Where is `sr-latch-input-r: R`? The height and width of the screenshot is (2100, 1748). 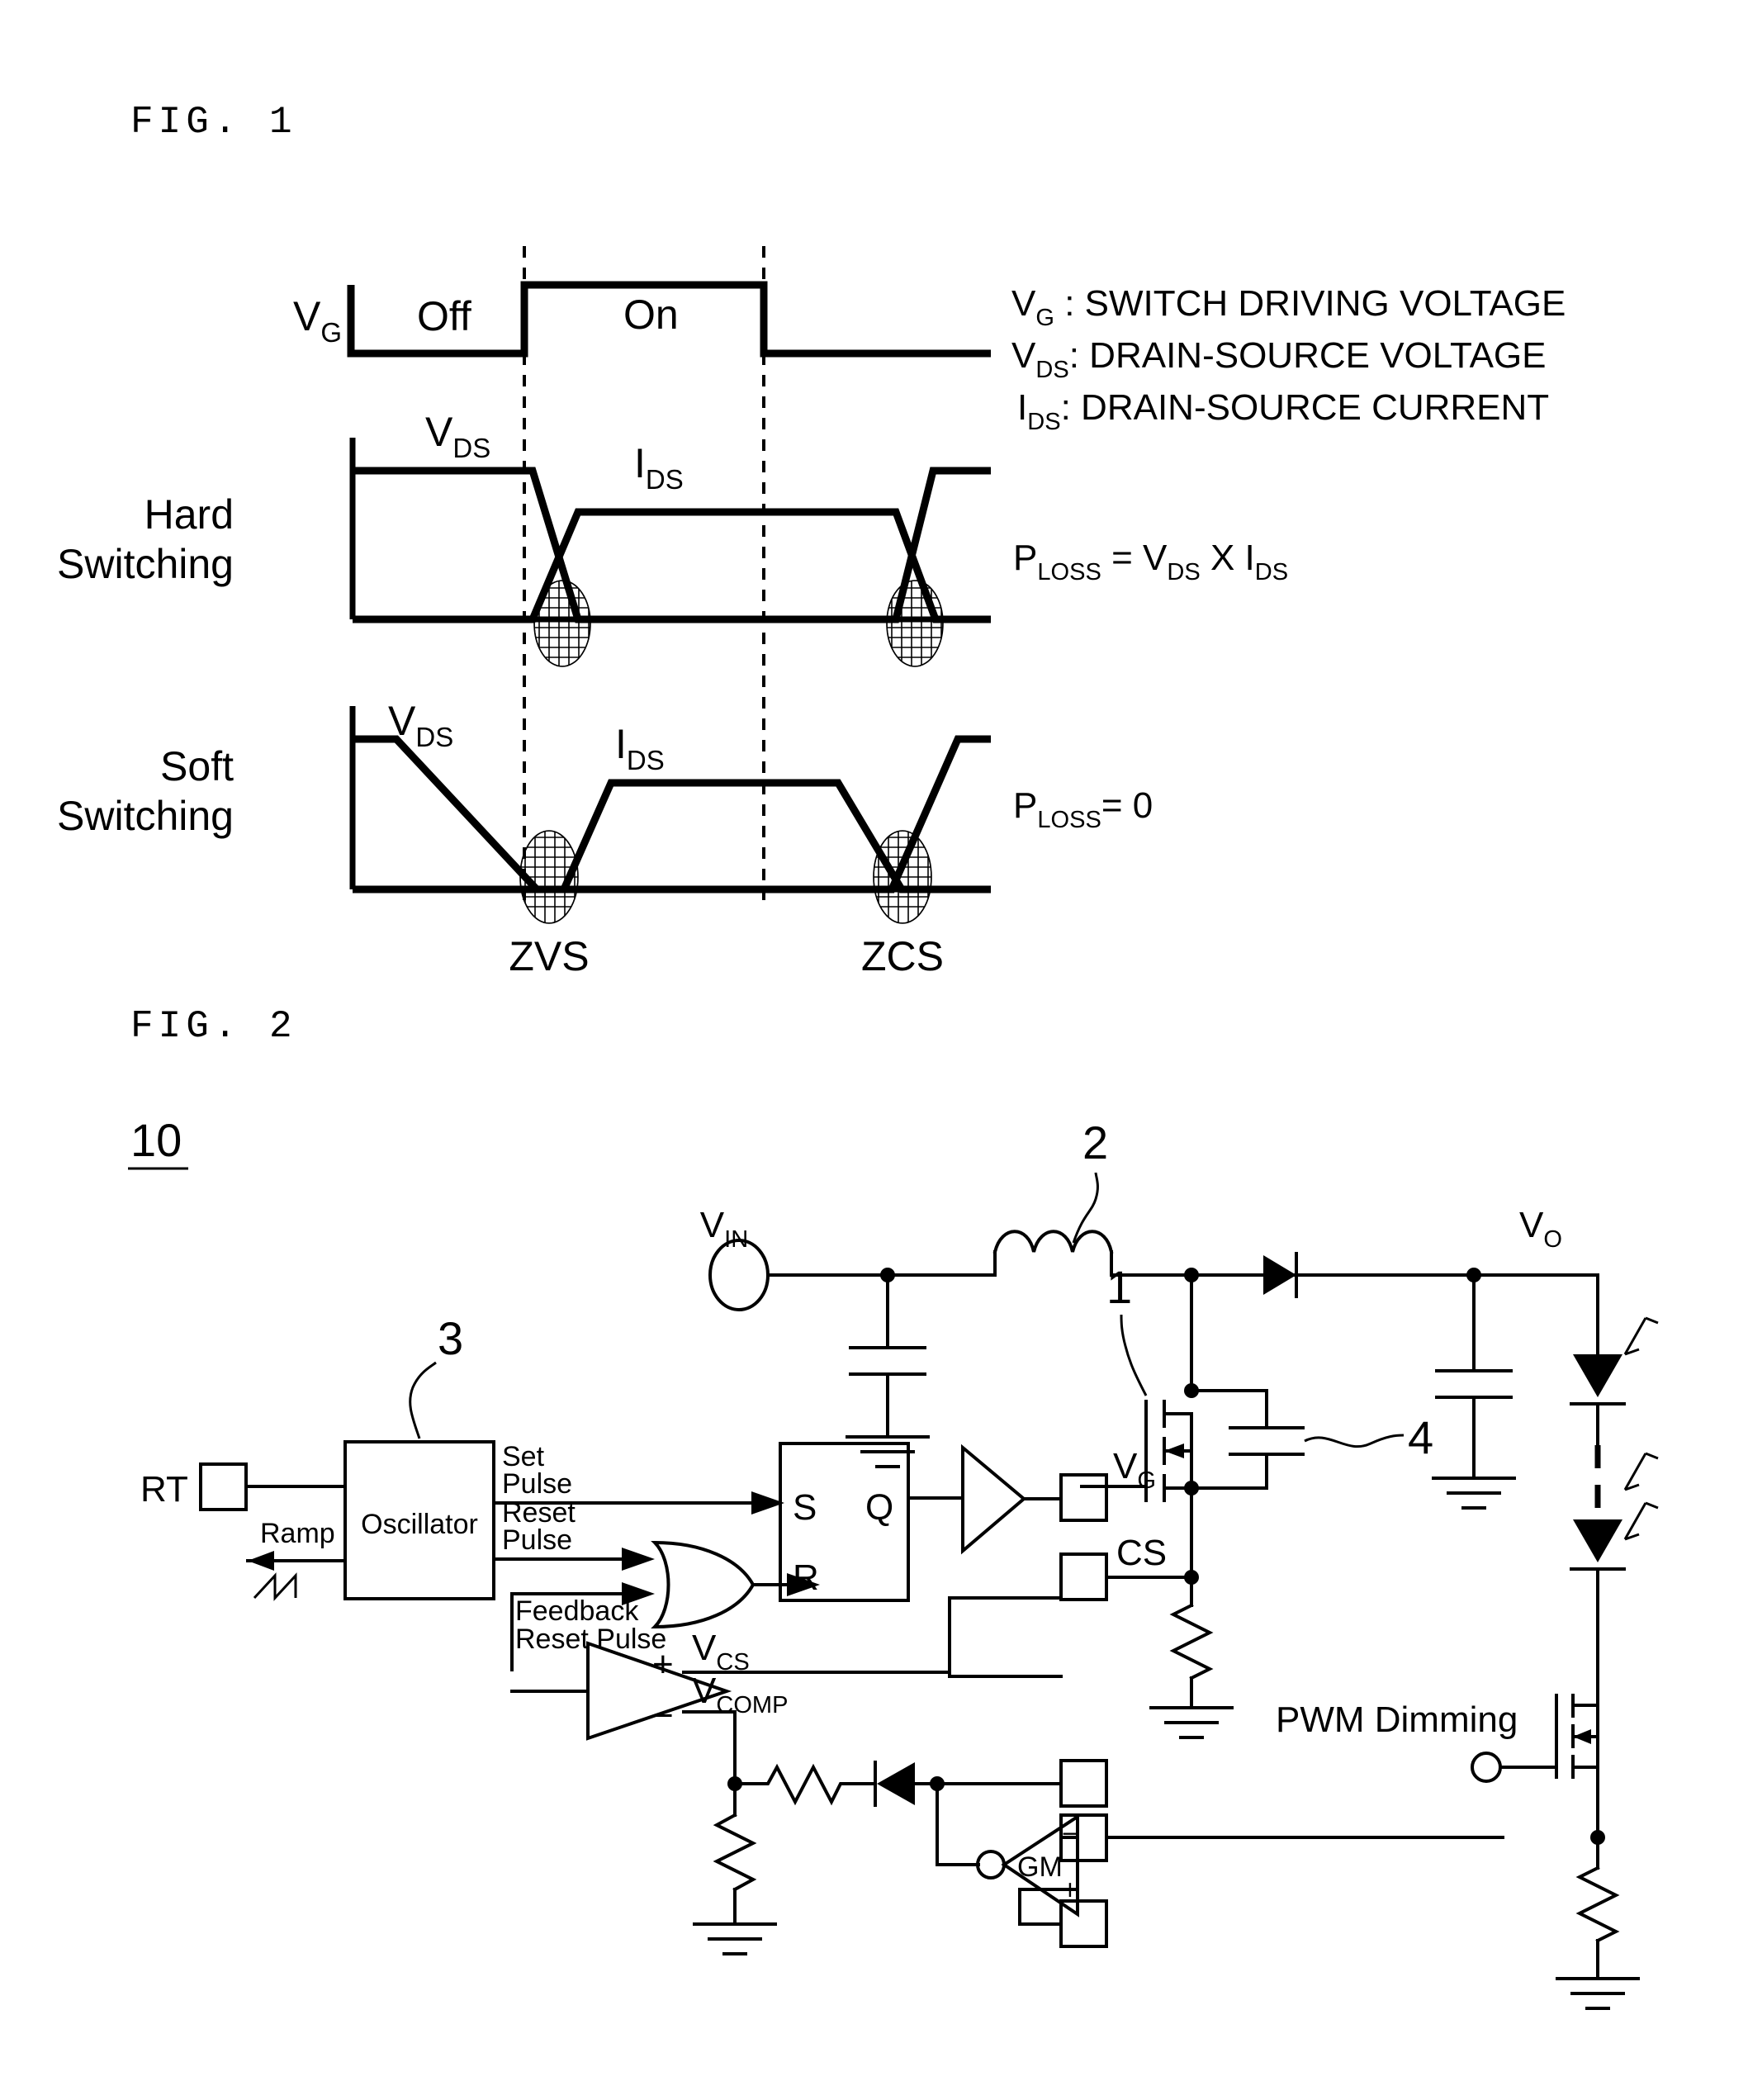 sr-latch-input-r: R is located at coordinates (806, 1578).